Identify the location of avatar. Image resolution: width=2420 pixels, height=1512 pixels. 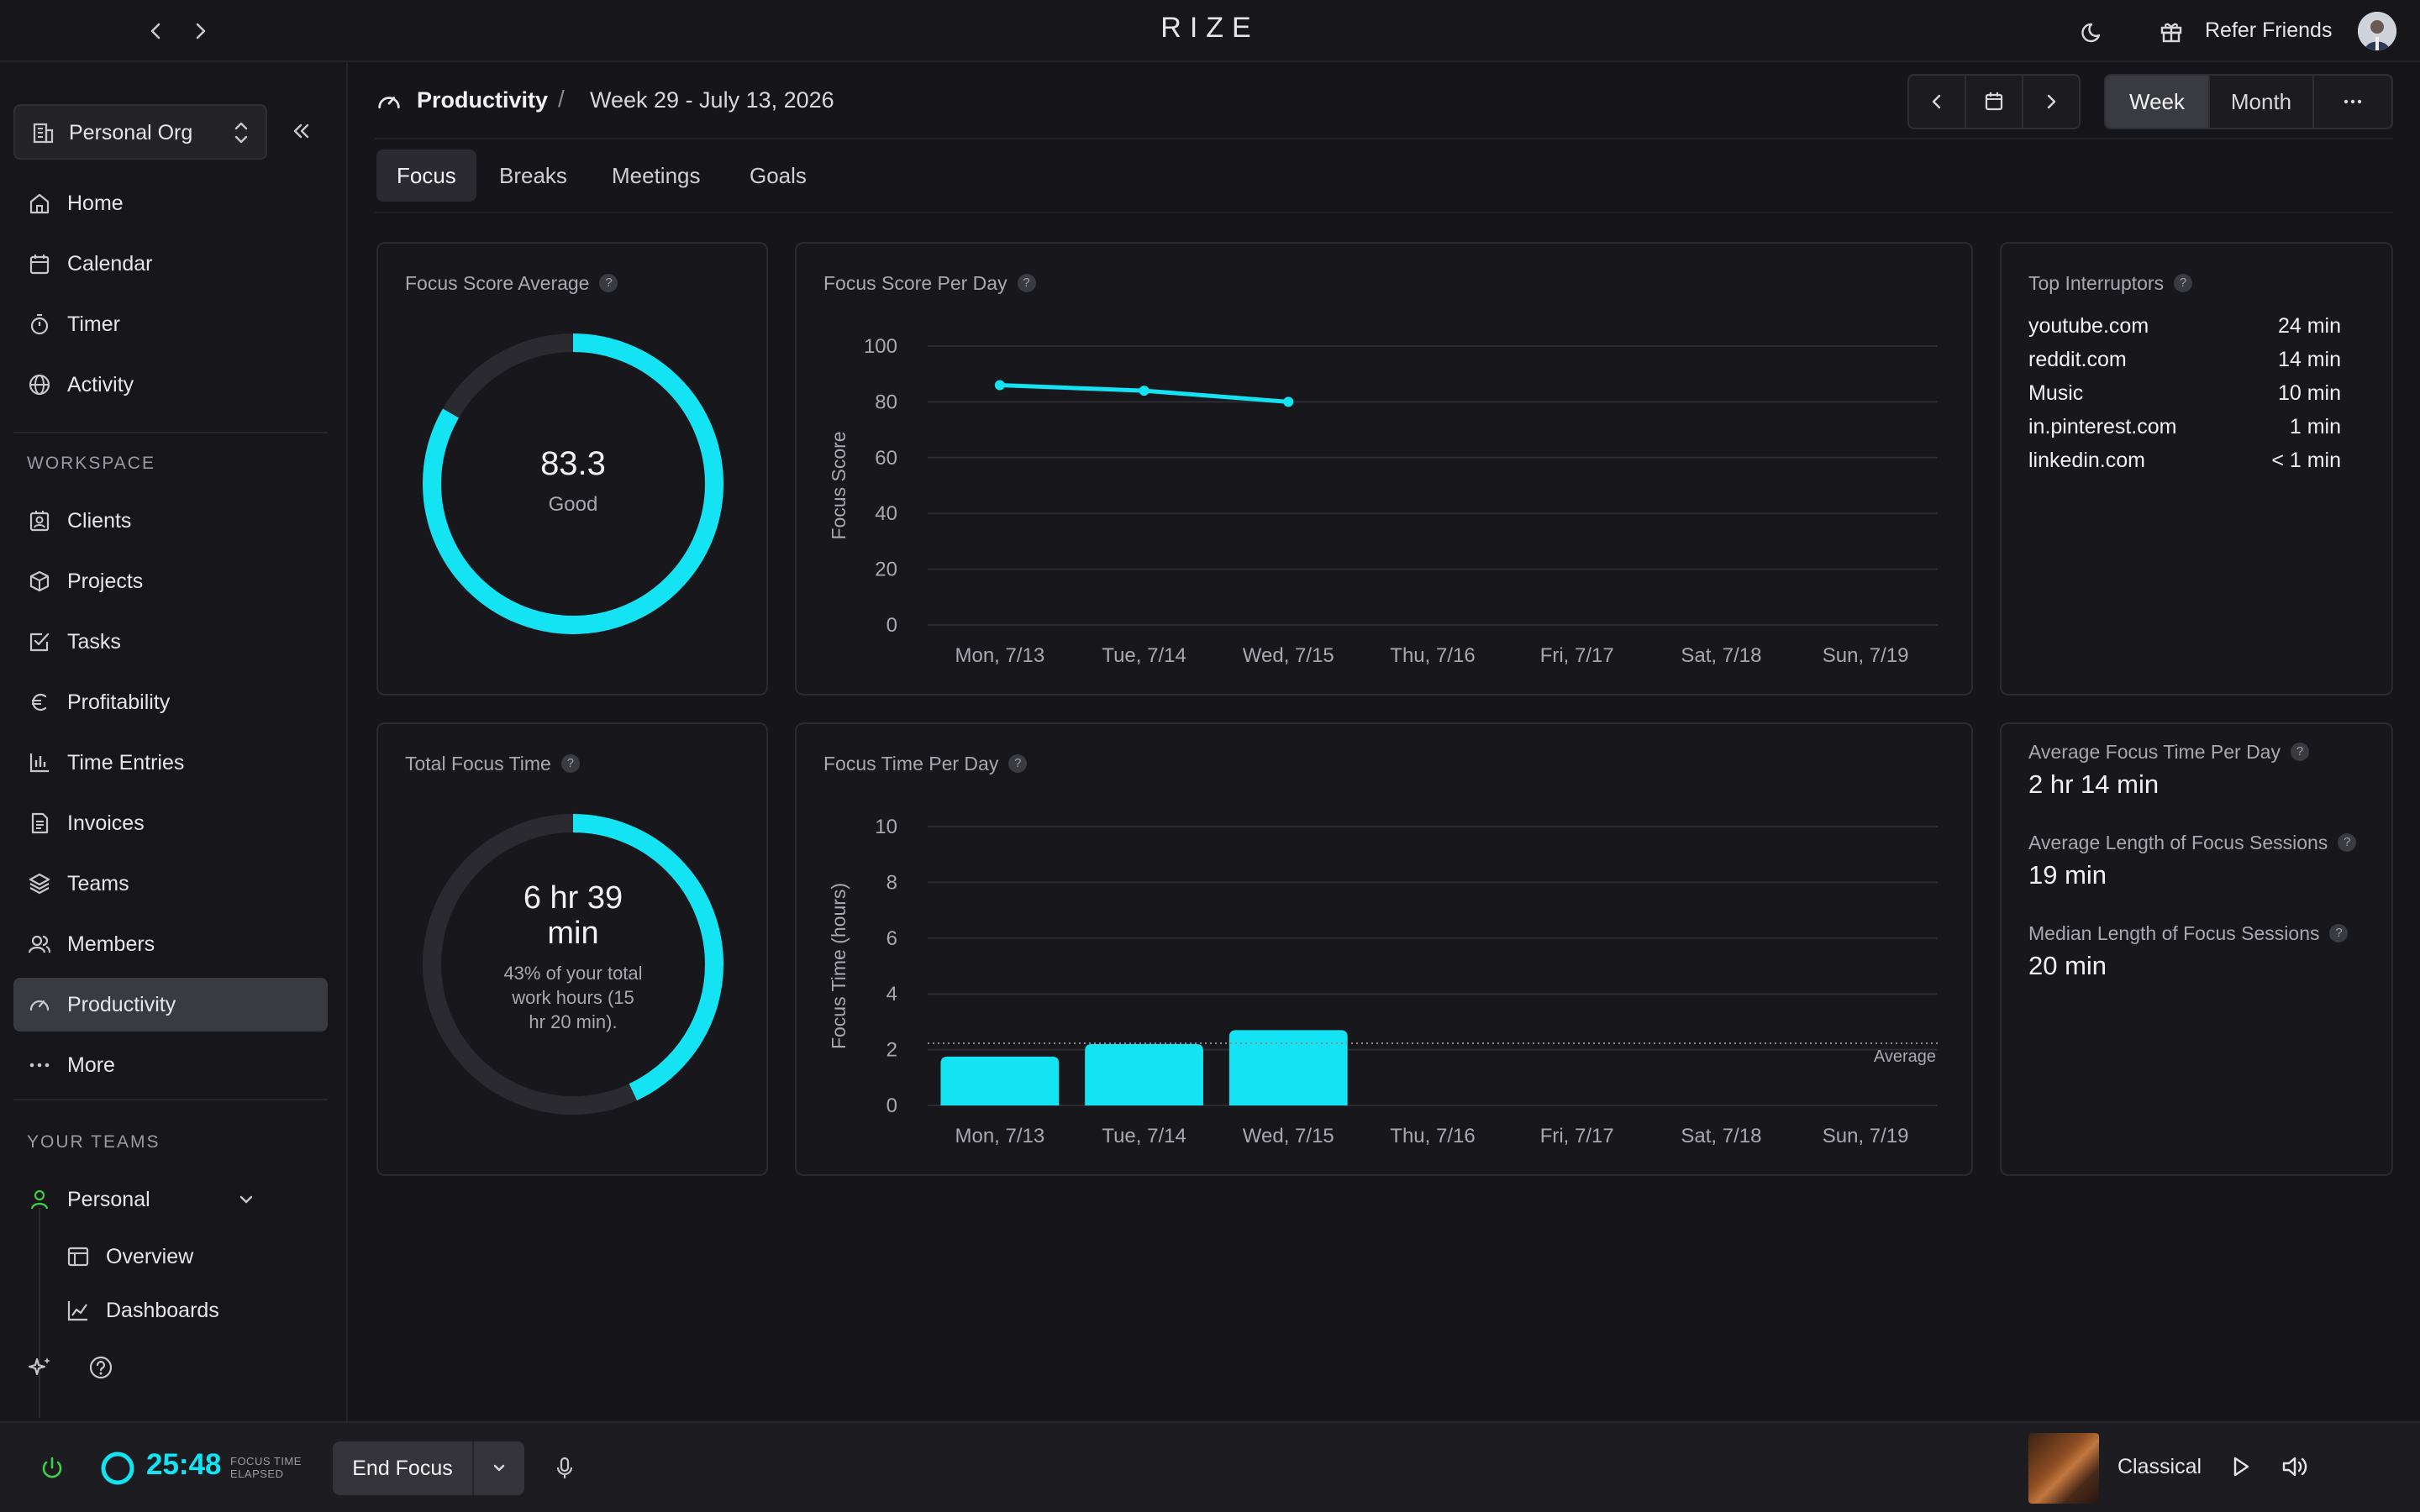
(2377, 31).